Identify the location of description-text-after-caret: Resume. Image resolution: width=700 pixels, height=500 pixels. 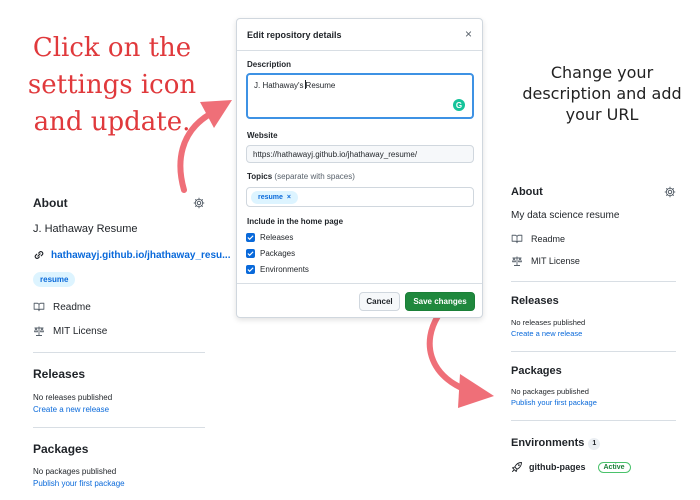
(320, 85).